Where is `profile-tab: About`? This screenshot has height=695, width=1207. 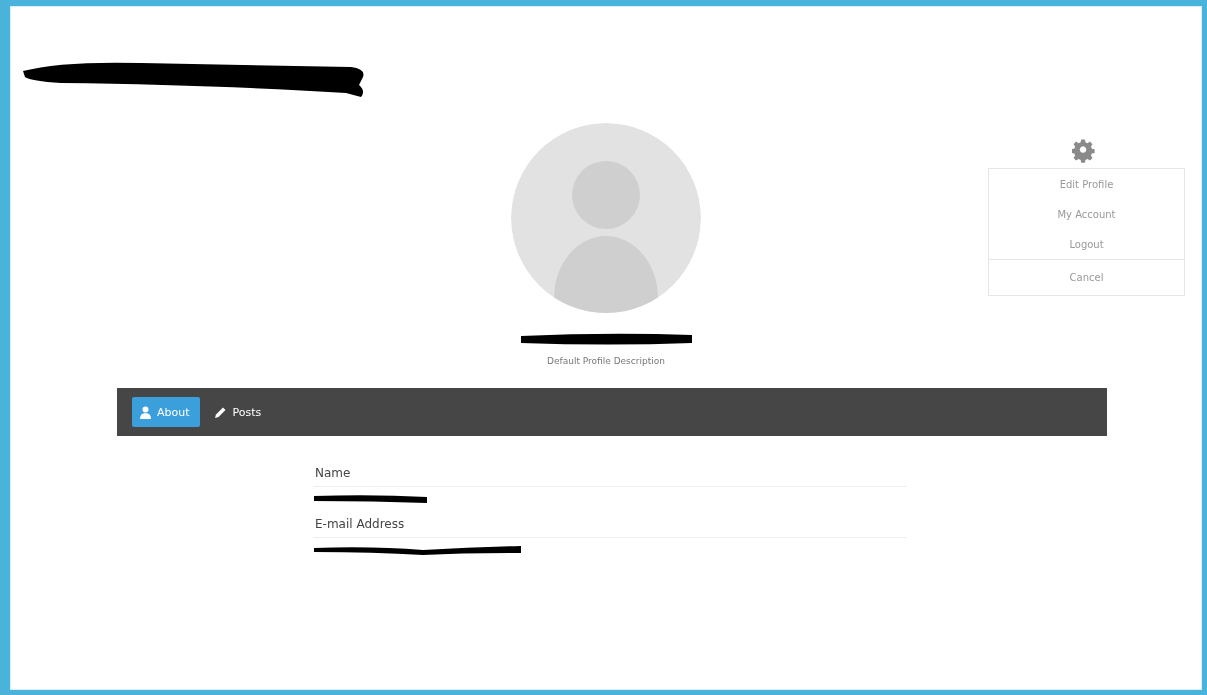
profile-tab: About is located at coordinates (166, 412).